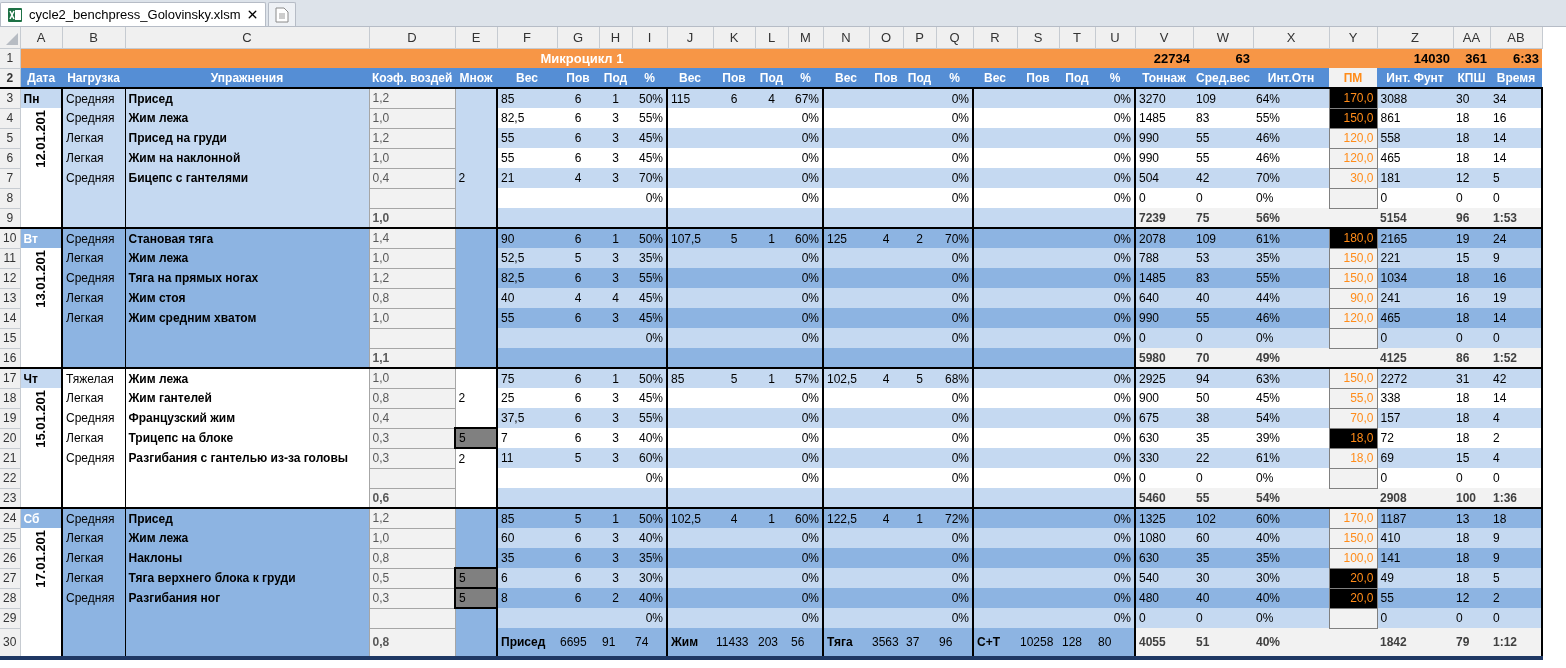  I want to click on date-label: 13.01.201, so click(40, 279).